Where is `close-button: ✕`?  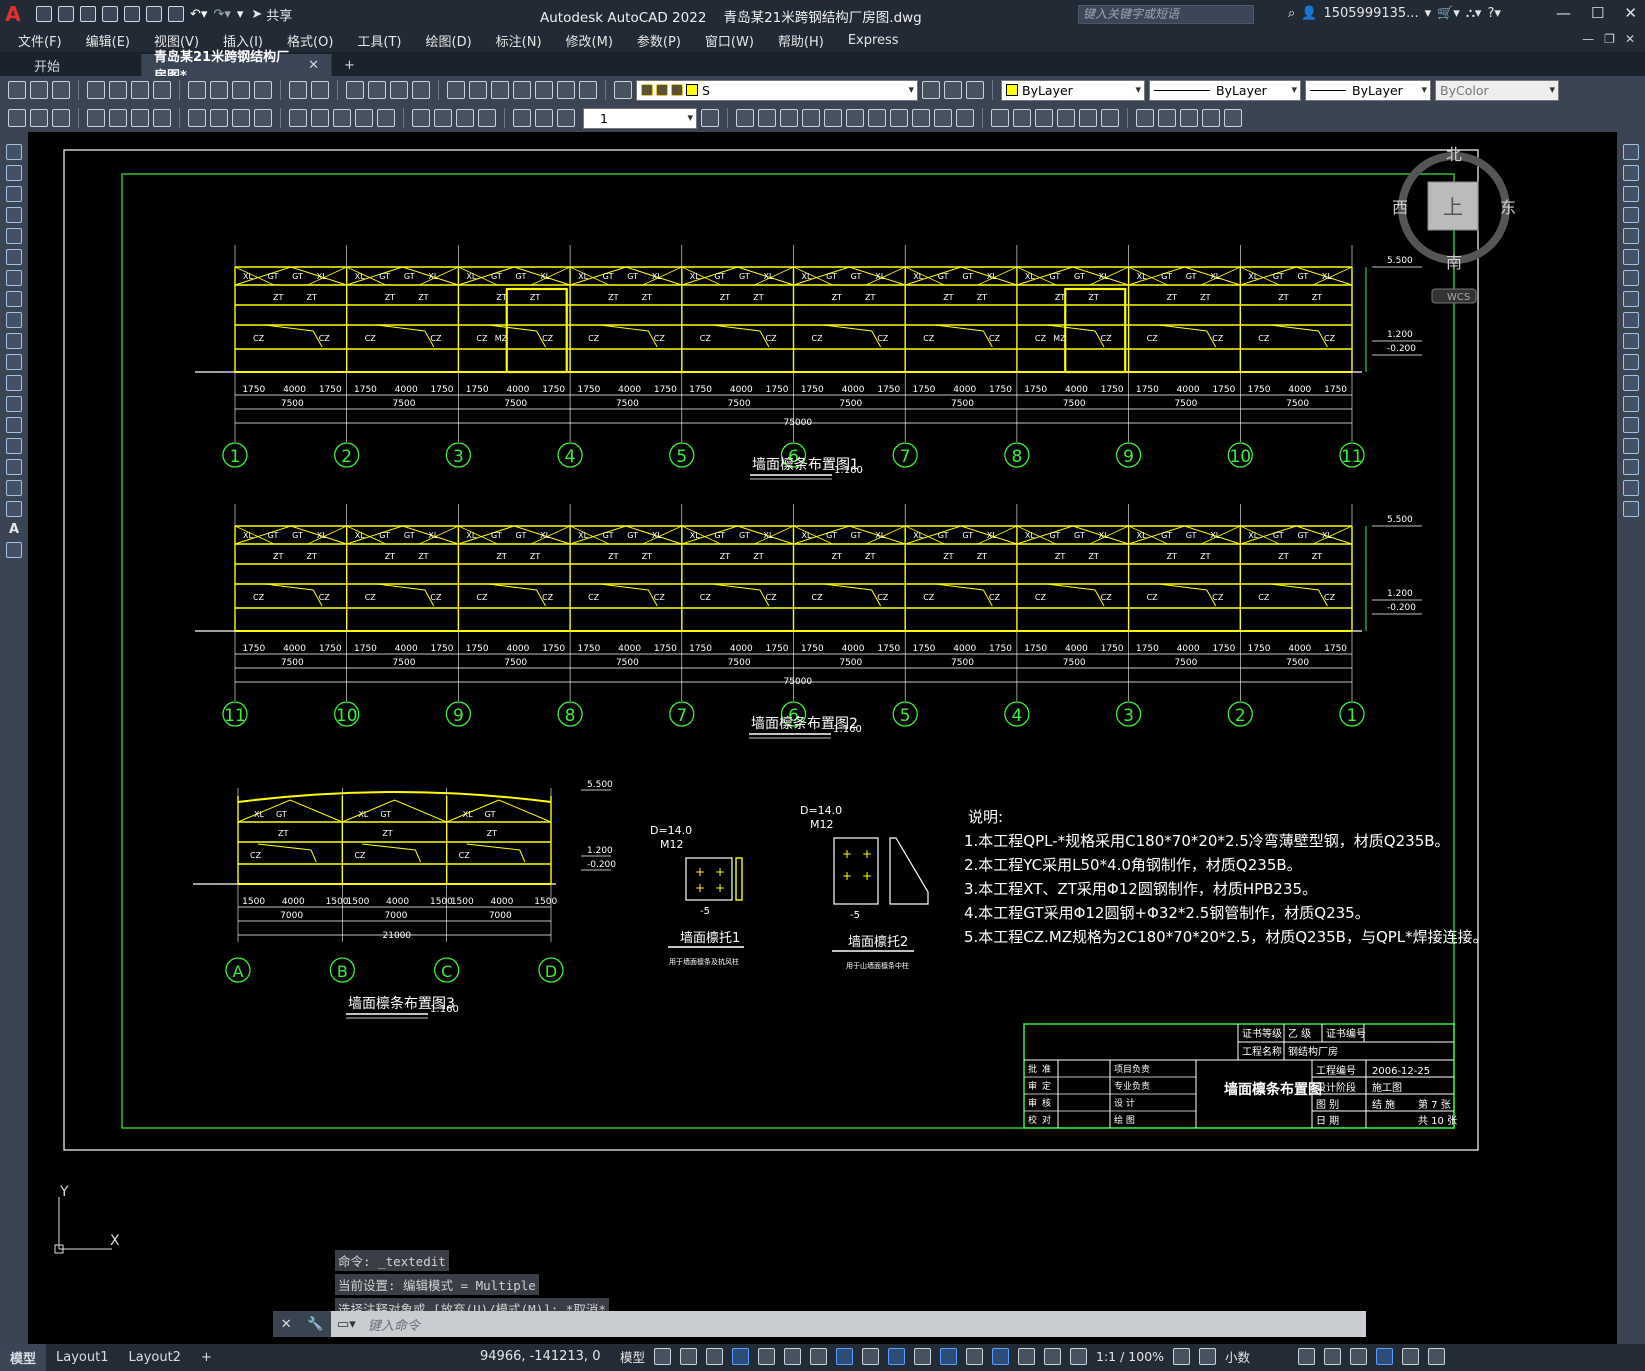
close-button: ✕ is located at coordinates (1630, 13).